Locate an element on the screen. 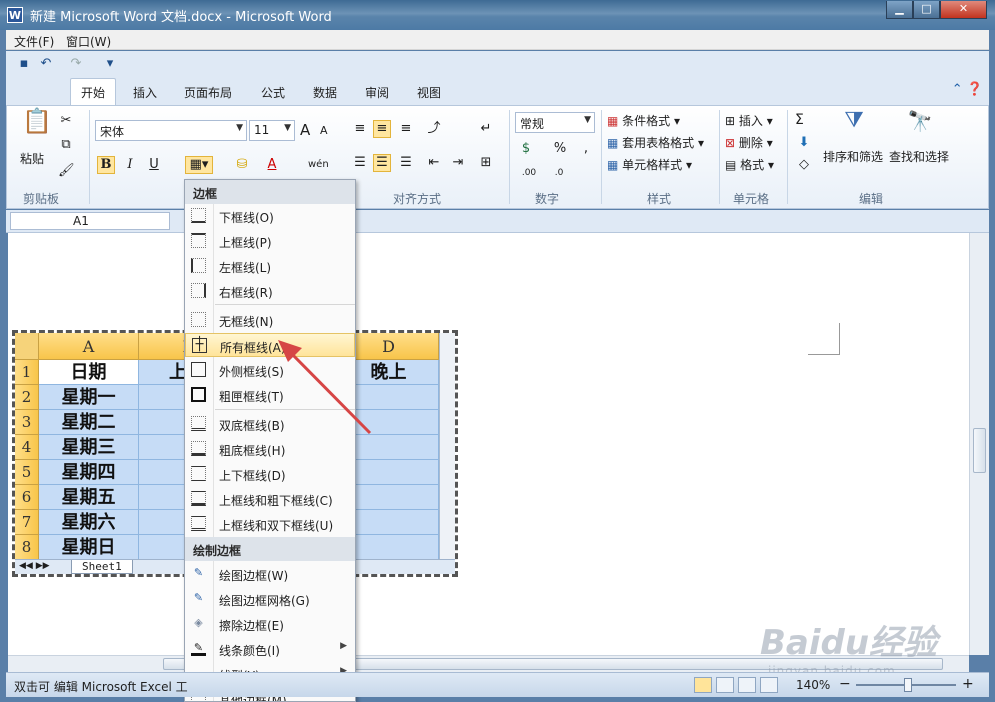 This screenshot has height=702, width=995. vertical-scroll-thumb is located at coordinates (979, 450).